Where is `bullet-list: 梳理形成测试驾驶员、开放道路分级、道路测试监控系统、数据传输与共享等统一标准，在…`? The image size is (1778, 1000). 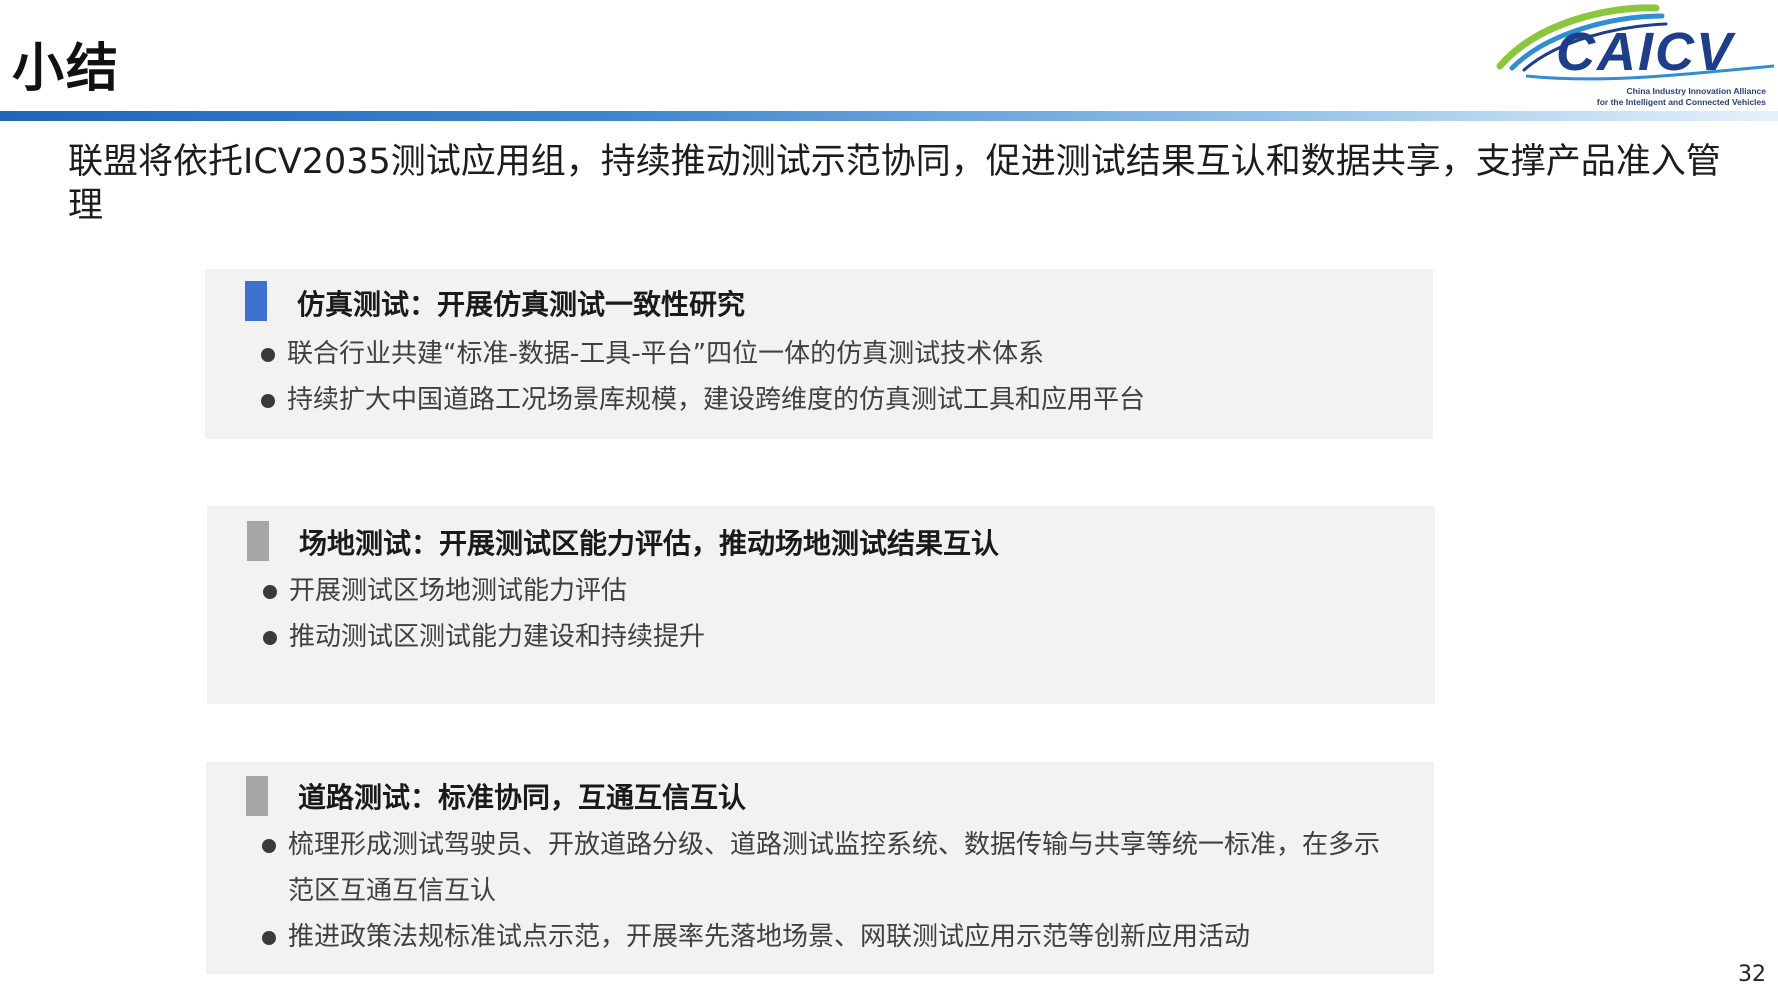
bullet-list: 梳理形成测试驾驶员、开放道路分级、道路测试监控系统、数据传输与共享等统一标准，在… is located at coordinates (831, 891).